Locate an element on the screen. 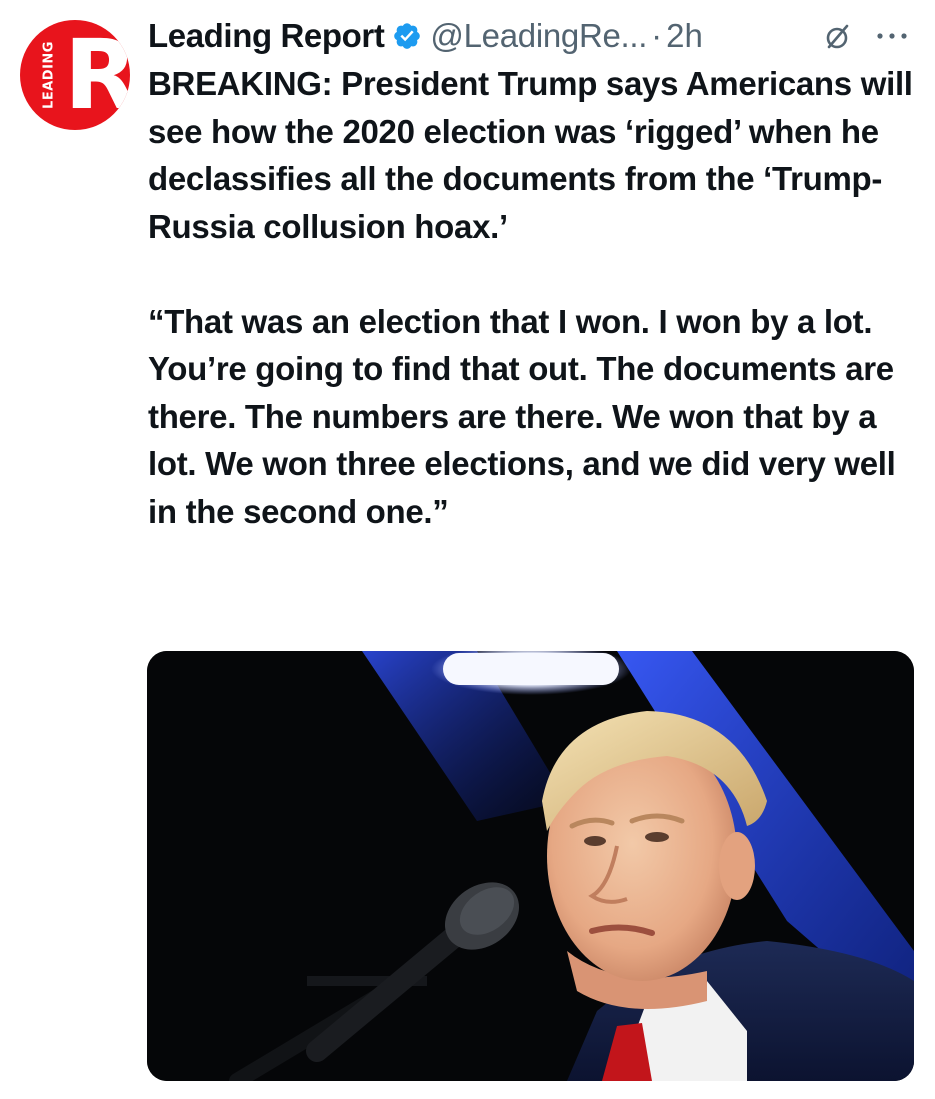  author-name: Leading Report is located at coordinates (266, 36).